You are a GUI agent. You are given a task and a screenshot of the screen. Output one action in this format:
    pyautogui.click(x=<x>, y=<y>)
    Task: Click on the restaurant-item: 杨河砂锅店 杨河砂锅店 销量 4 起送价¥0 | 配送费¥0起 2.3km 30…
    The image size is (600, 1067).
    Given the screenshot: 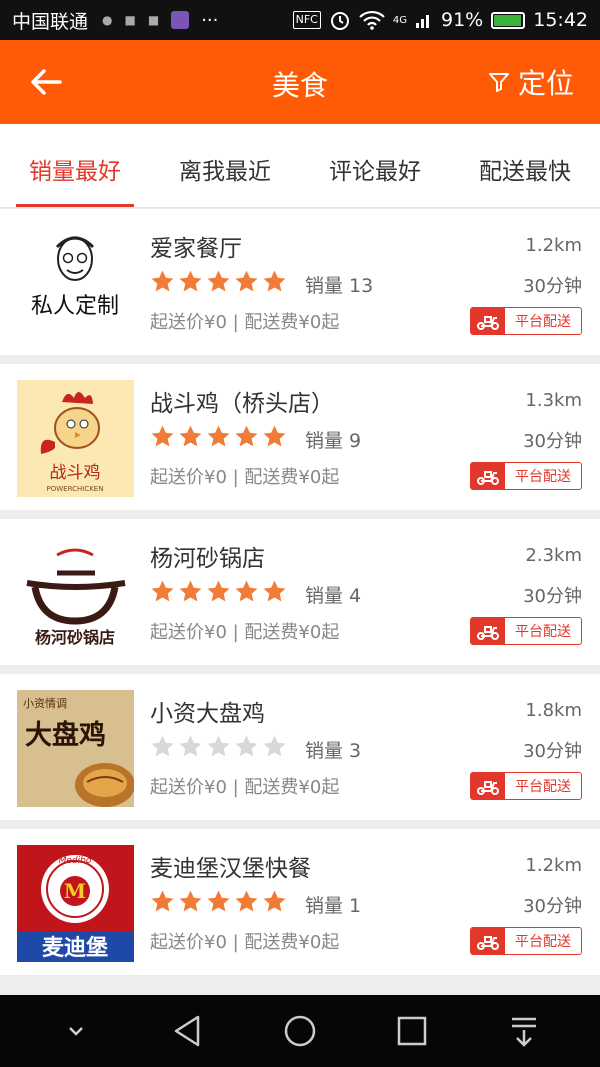 What is the action you would take?
    pyautogui.click(x=300, y=592)
    